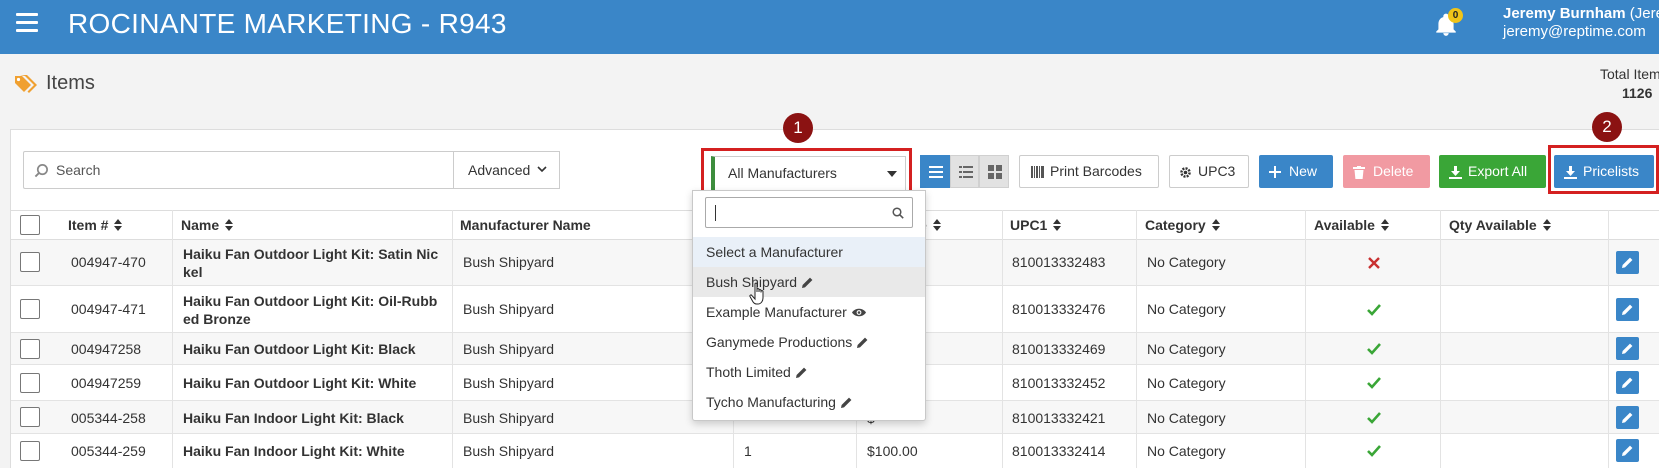  What do you see at coordinates (1374, 263) in the screenshot?
I see `x-mark-icon` at bounding box center [1374, 263].